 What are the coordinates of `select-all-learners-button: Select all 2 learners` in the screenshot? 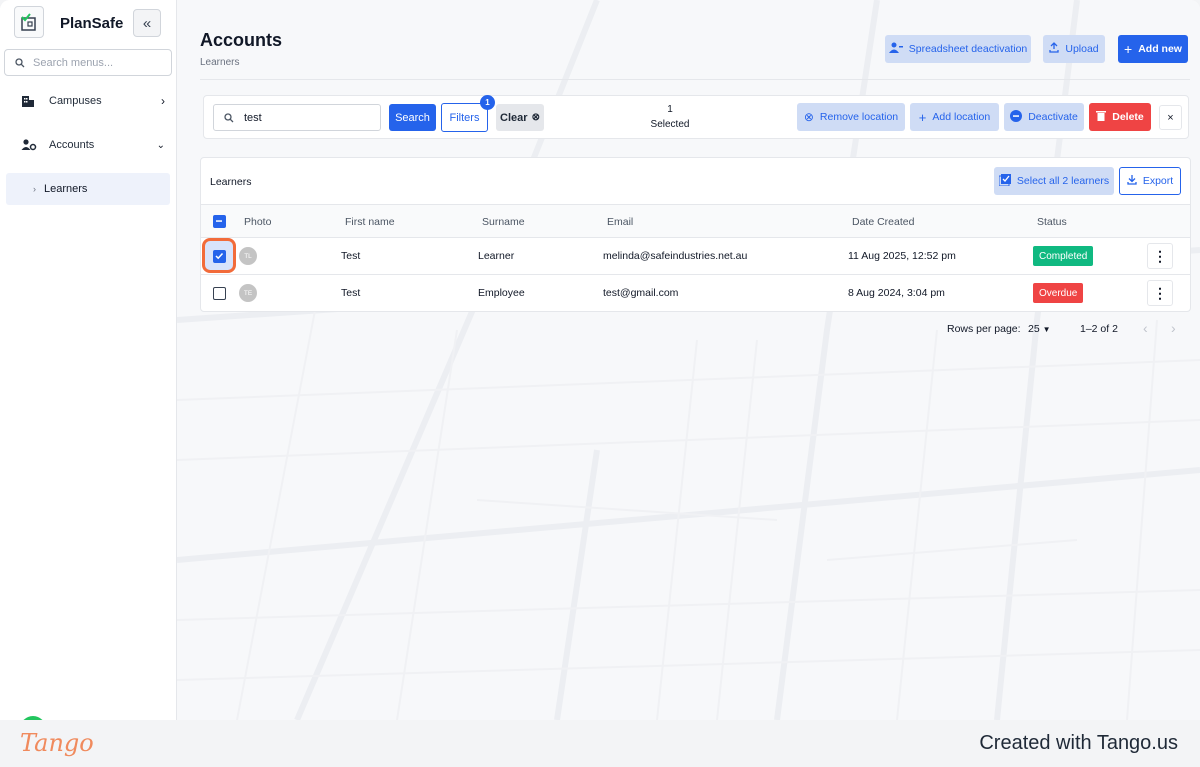 It's located at (1054, 181).